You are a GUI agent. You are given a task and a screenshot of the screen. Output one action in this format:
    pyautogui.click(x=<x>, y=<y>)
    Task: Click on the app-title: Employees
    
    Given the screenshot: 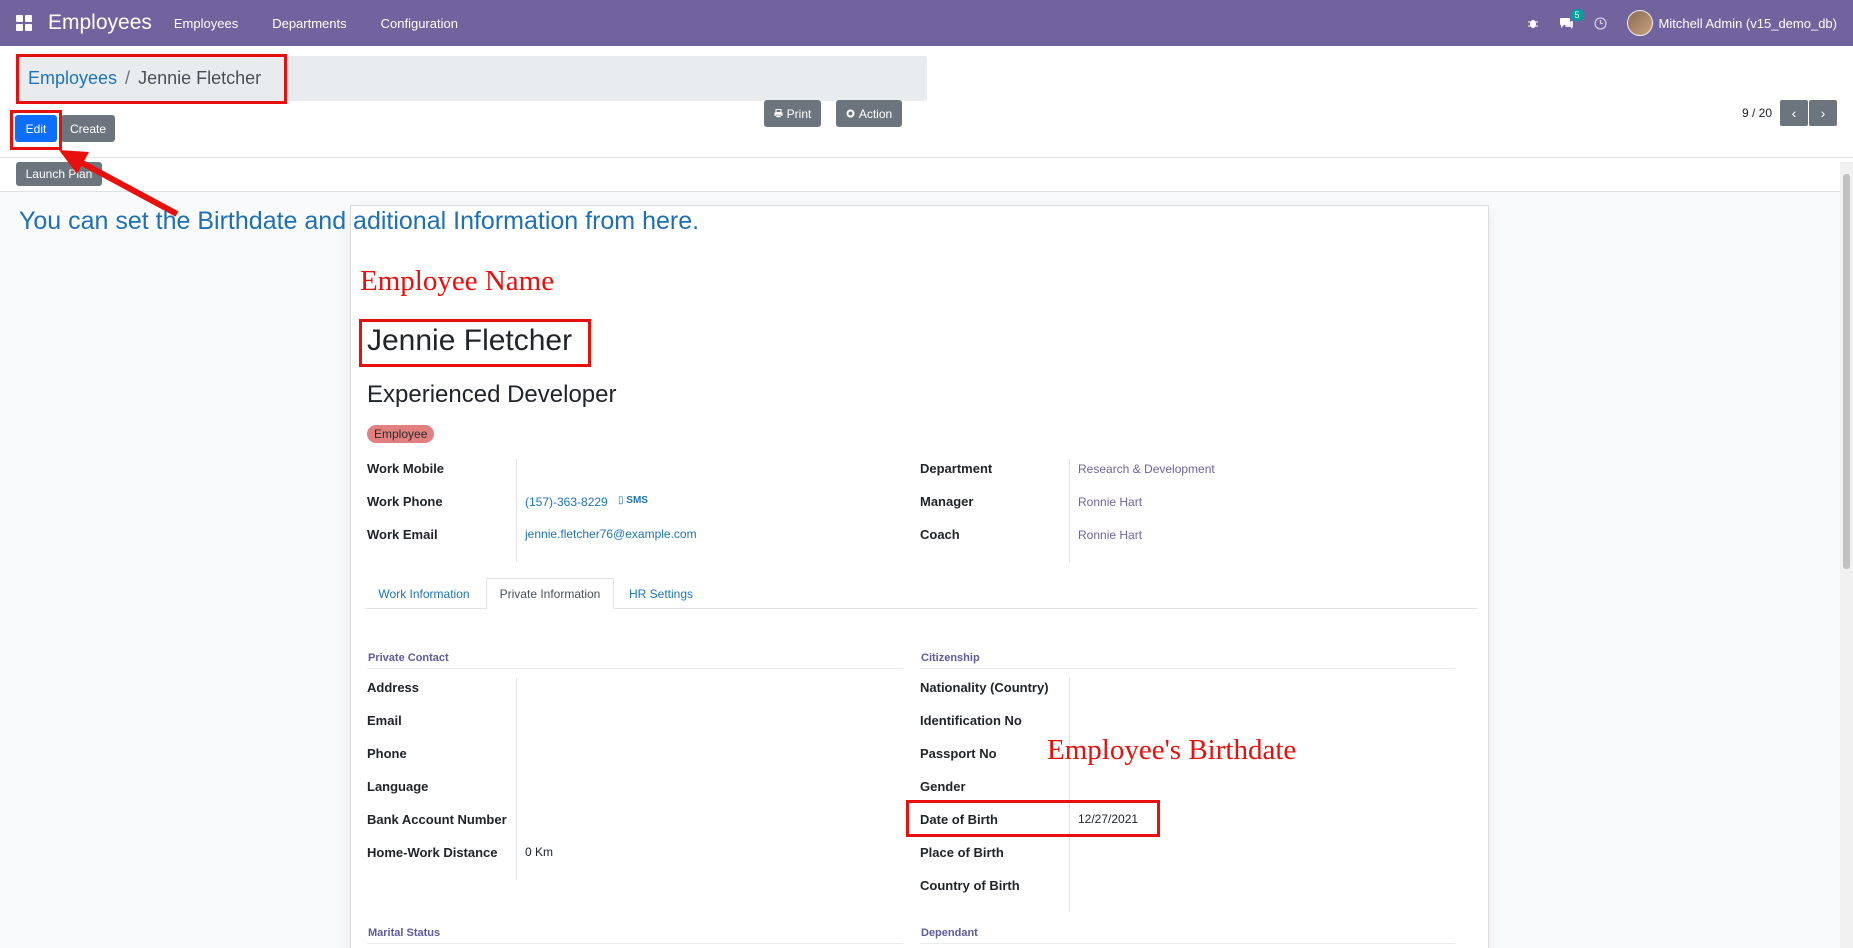 What is the action you would take?
    pyautogui.click(x=100, y=23)
    